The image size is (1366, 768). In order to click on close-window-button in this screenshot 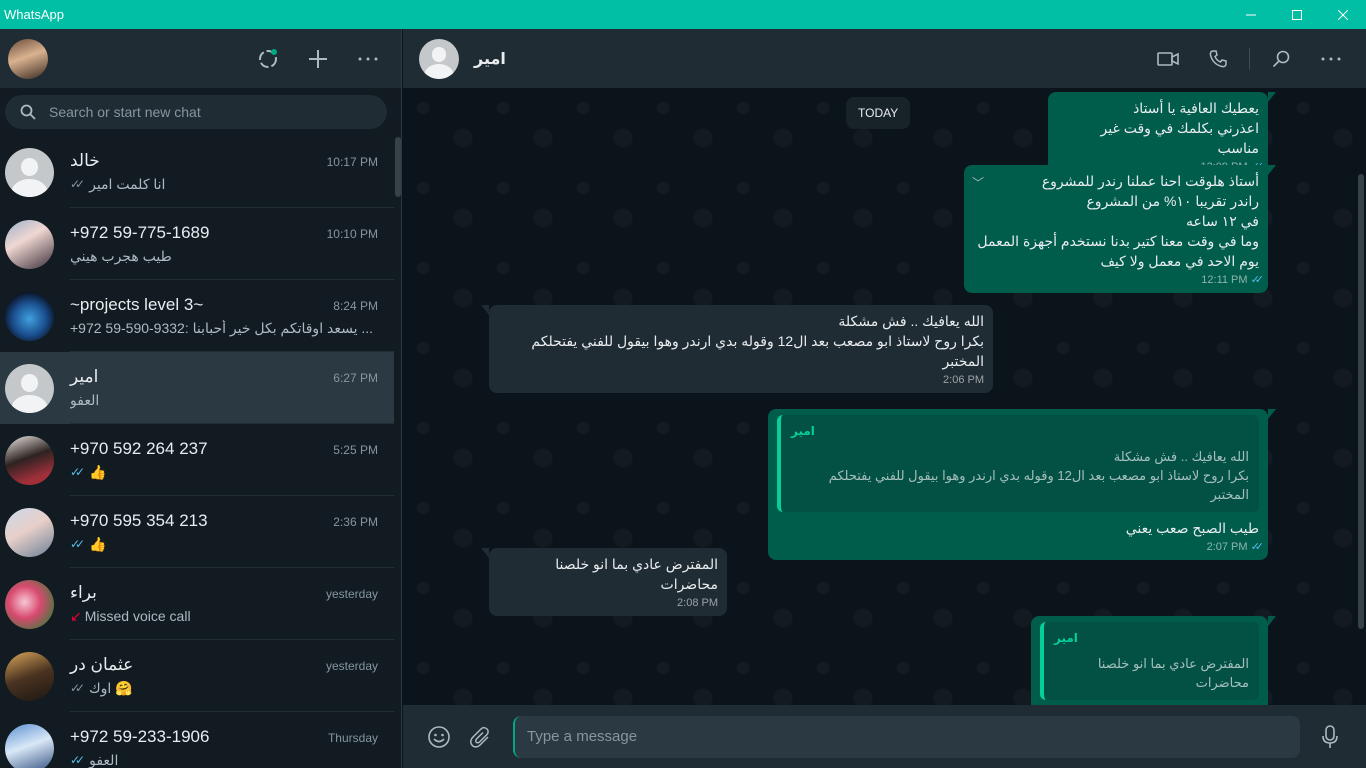, I will do `click(1343, 14)`.